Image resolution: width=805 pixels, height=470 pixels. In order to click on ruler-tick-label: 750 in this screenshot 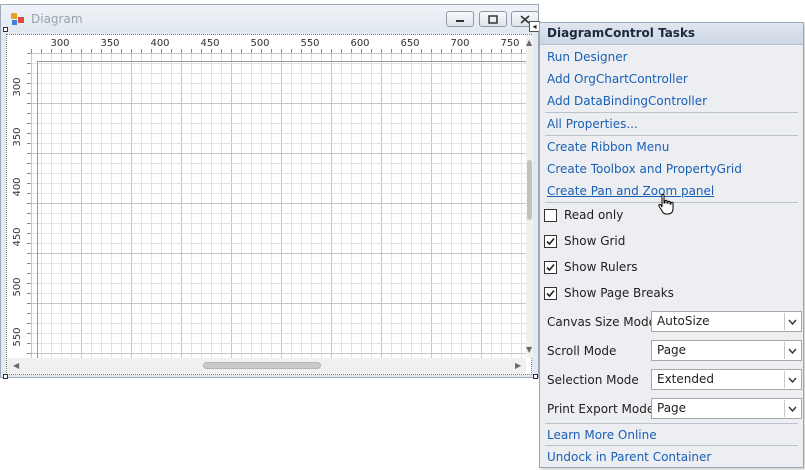, I will do `click(509, 43)`.